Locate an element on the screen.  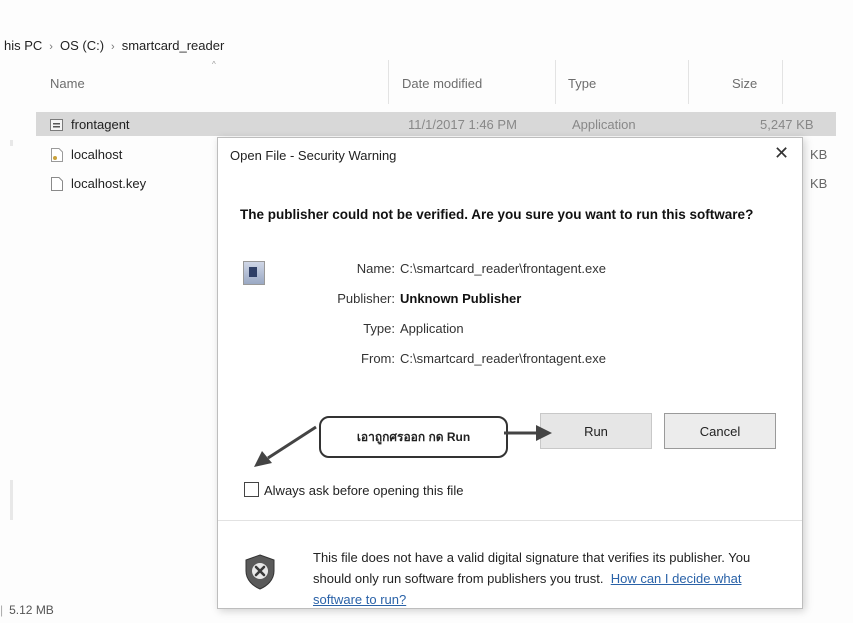
blank-file-icon is located at coordinates (56, 184).